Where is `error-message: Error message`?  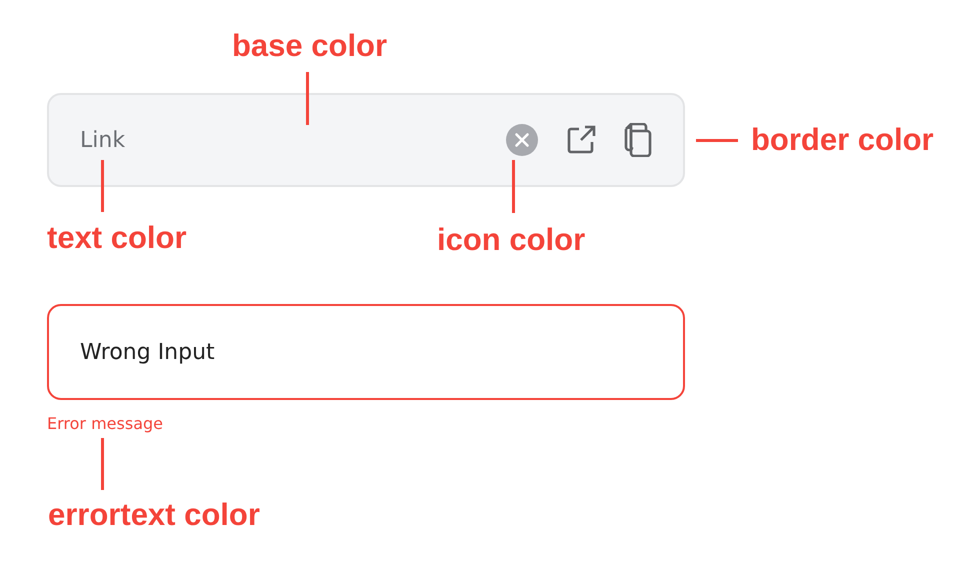 error-message: Error message is located at coordinates (105, 423).